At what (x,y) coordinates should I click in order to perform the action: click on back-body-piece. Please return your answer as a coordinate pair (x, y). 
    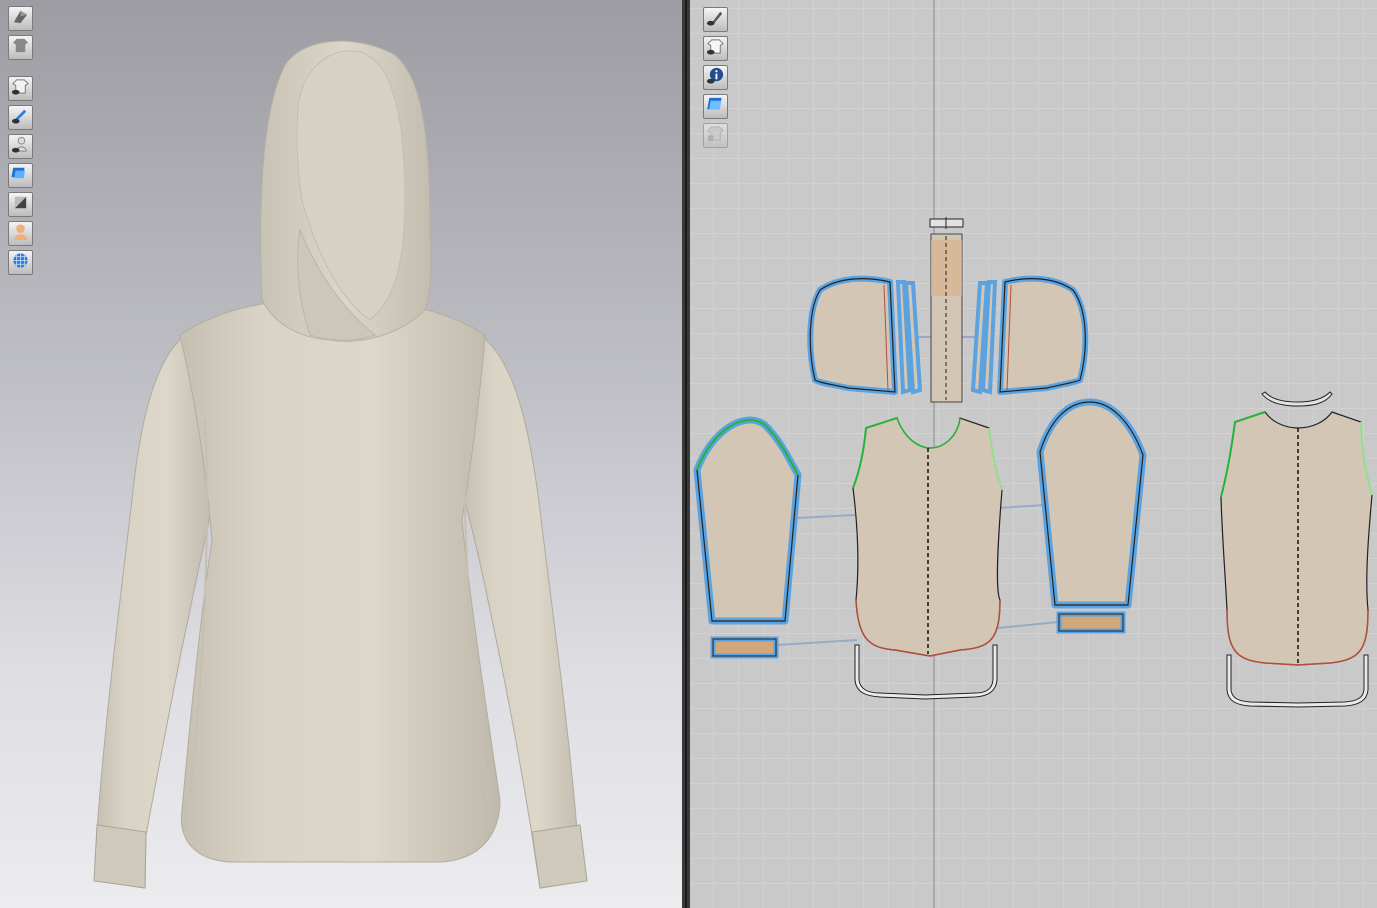
    Looking at the image, I should click on (1296, 538).